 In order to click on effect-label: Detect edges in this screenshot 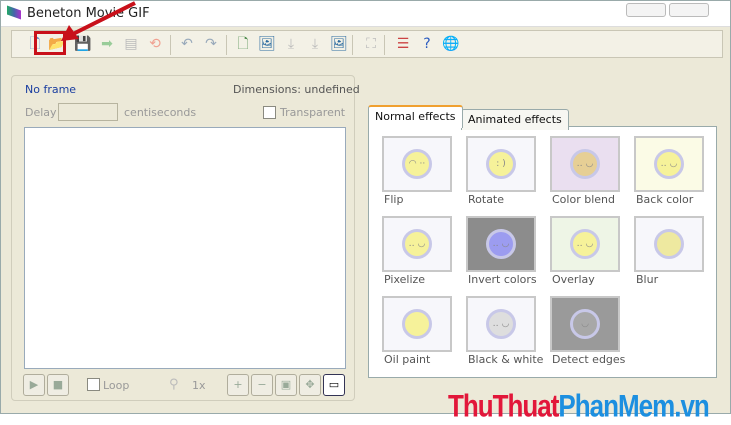, I will do `click(589, 359)`.